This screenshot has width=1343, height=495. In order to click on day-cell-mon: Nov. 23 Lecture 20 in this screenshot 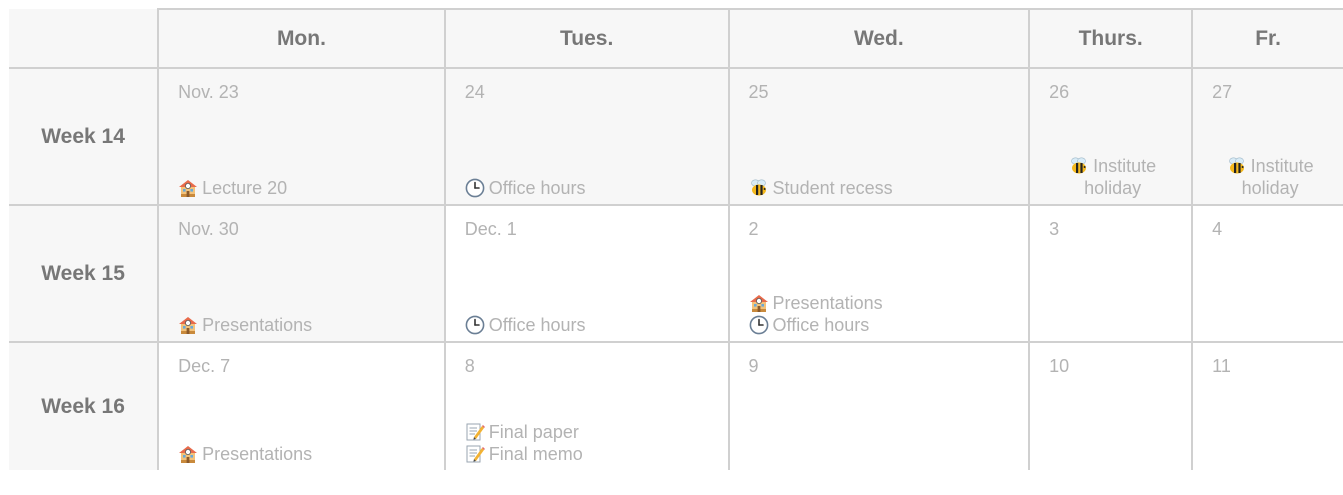, I will do `click(301, 136)`.